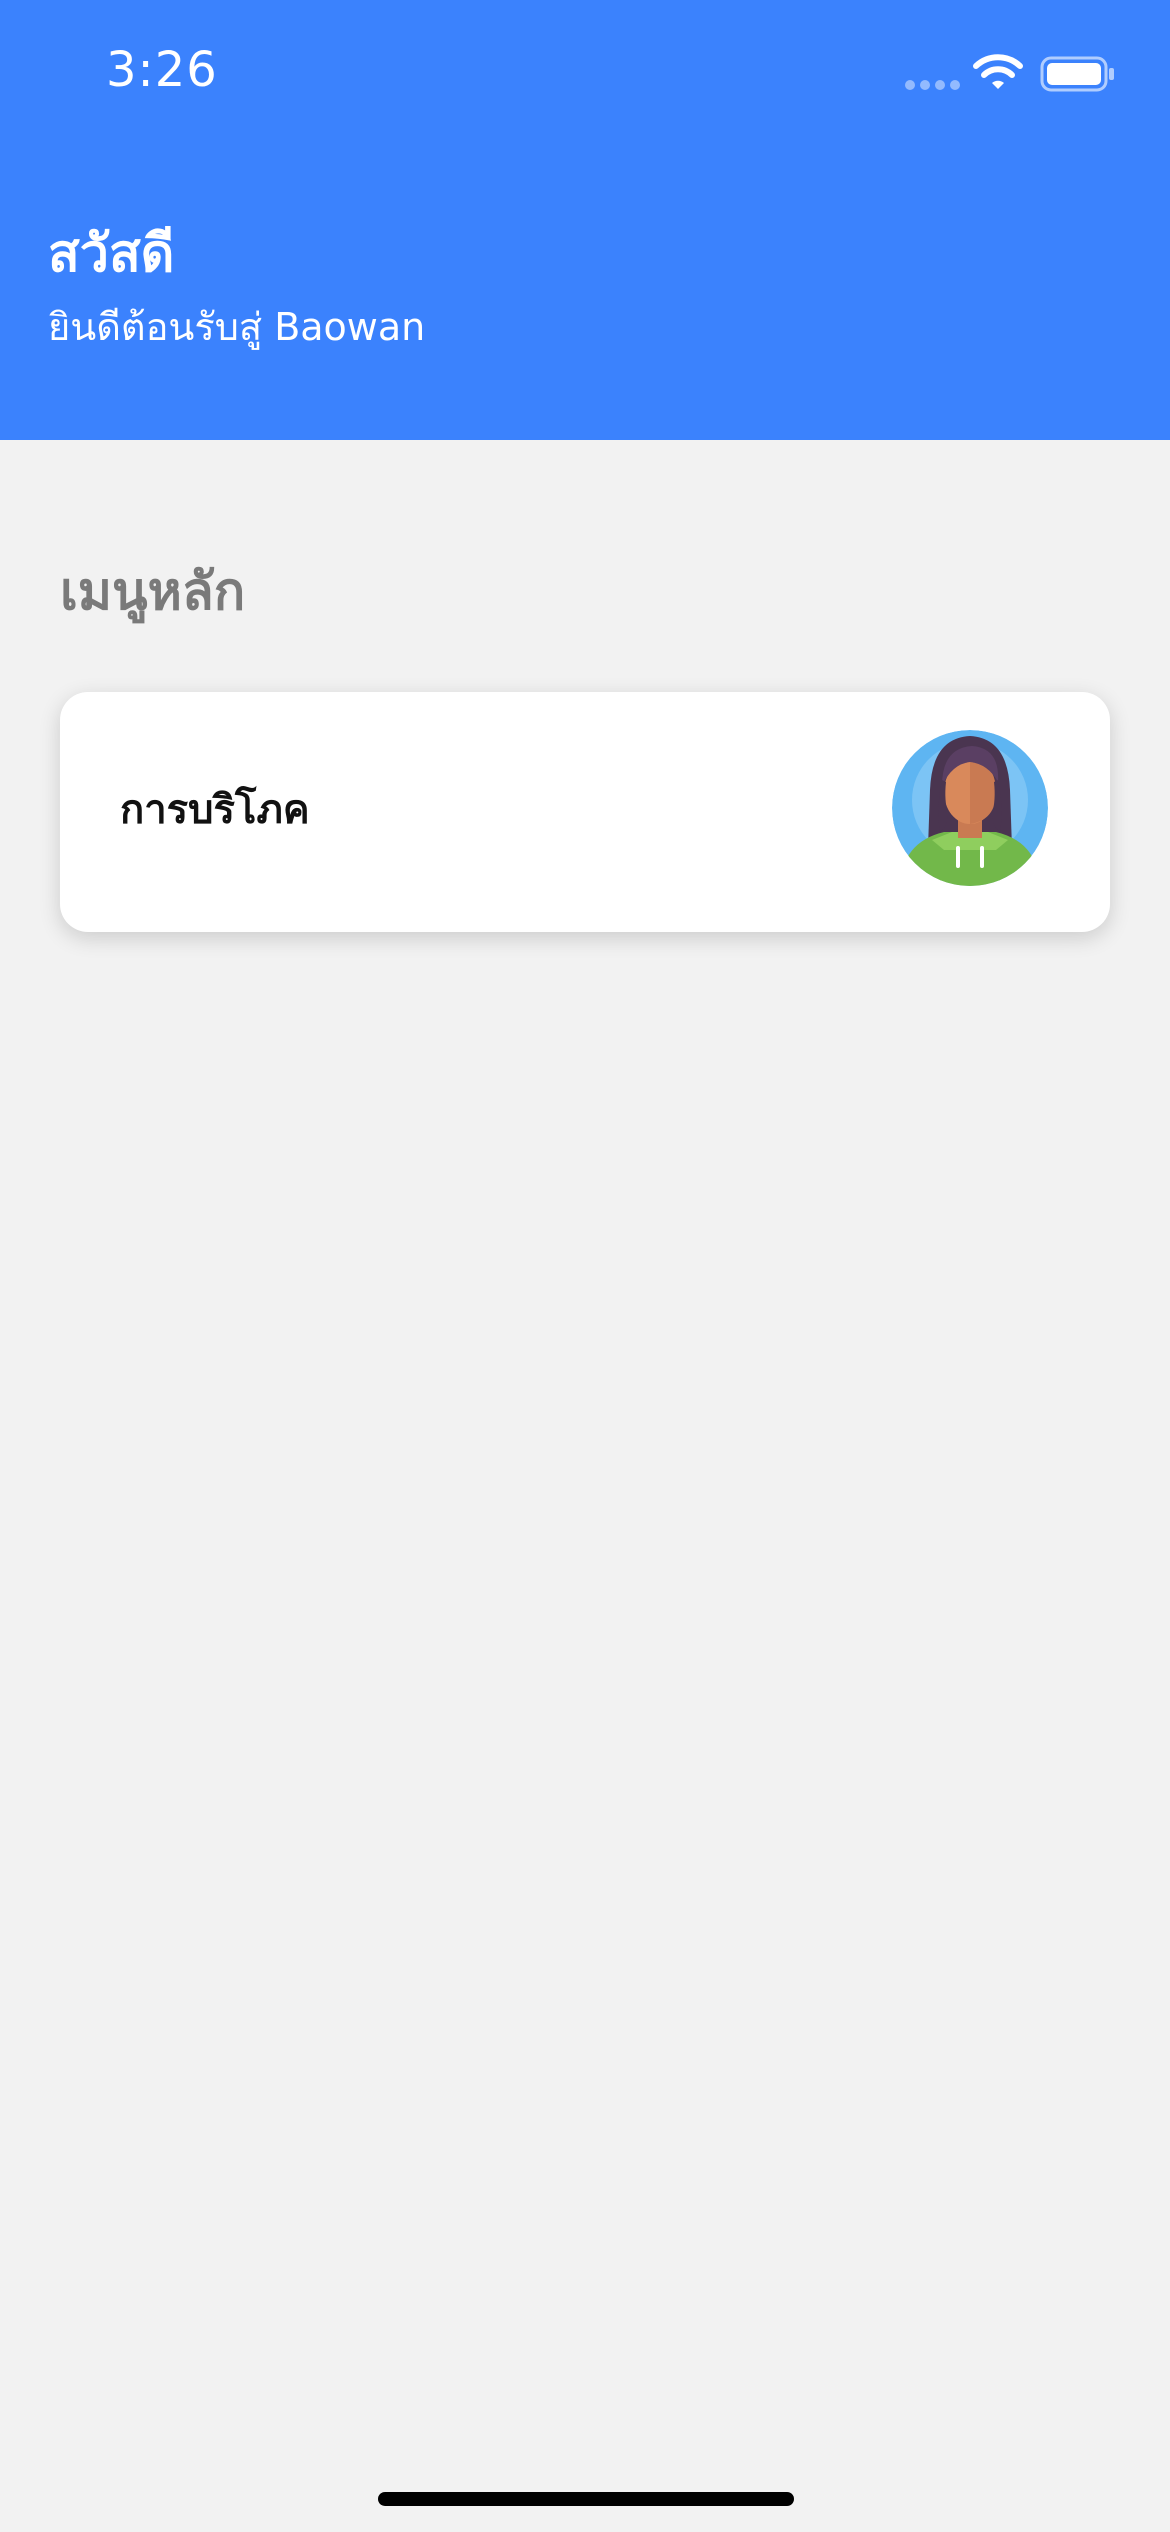  I want to click on status-bar: 3:26, so click(585, 75).